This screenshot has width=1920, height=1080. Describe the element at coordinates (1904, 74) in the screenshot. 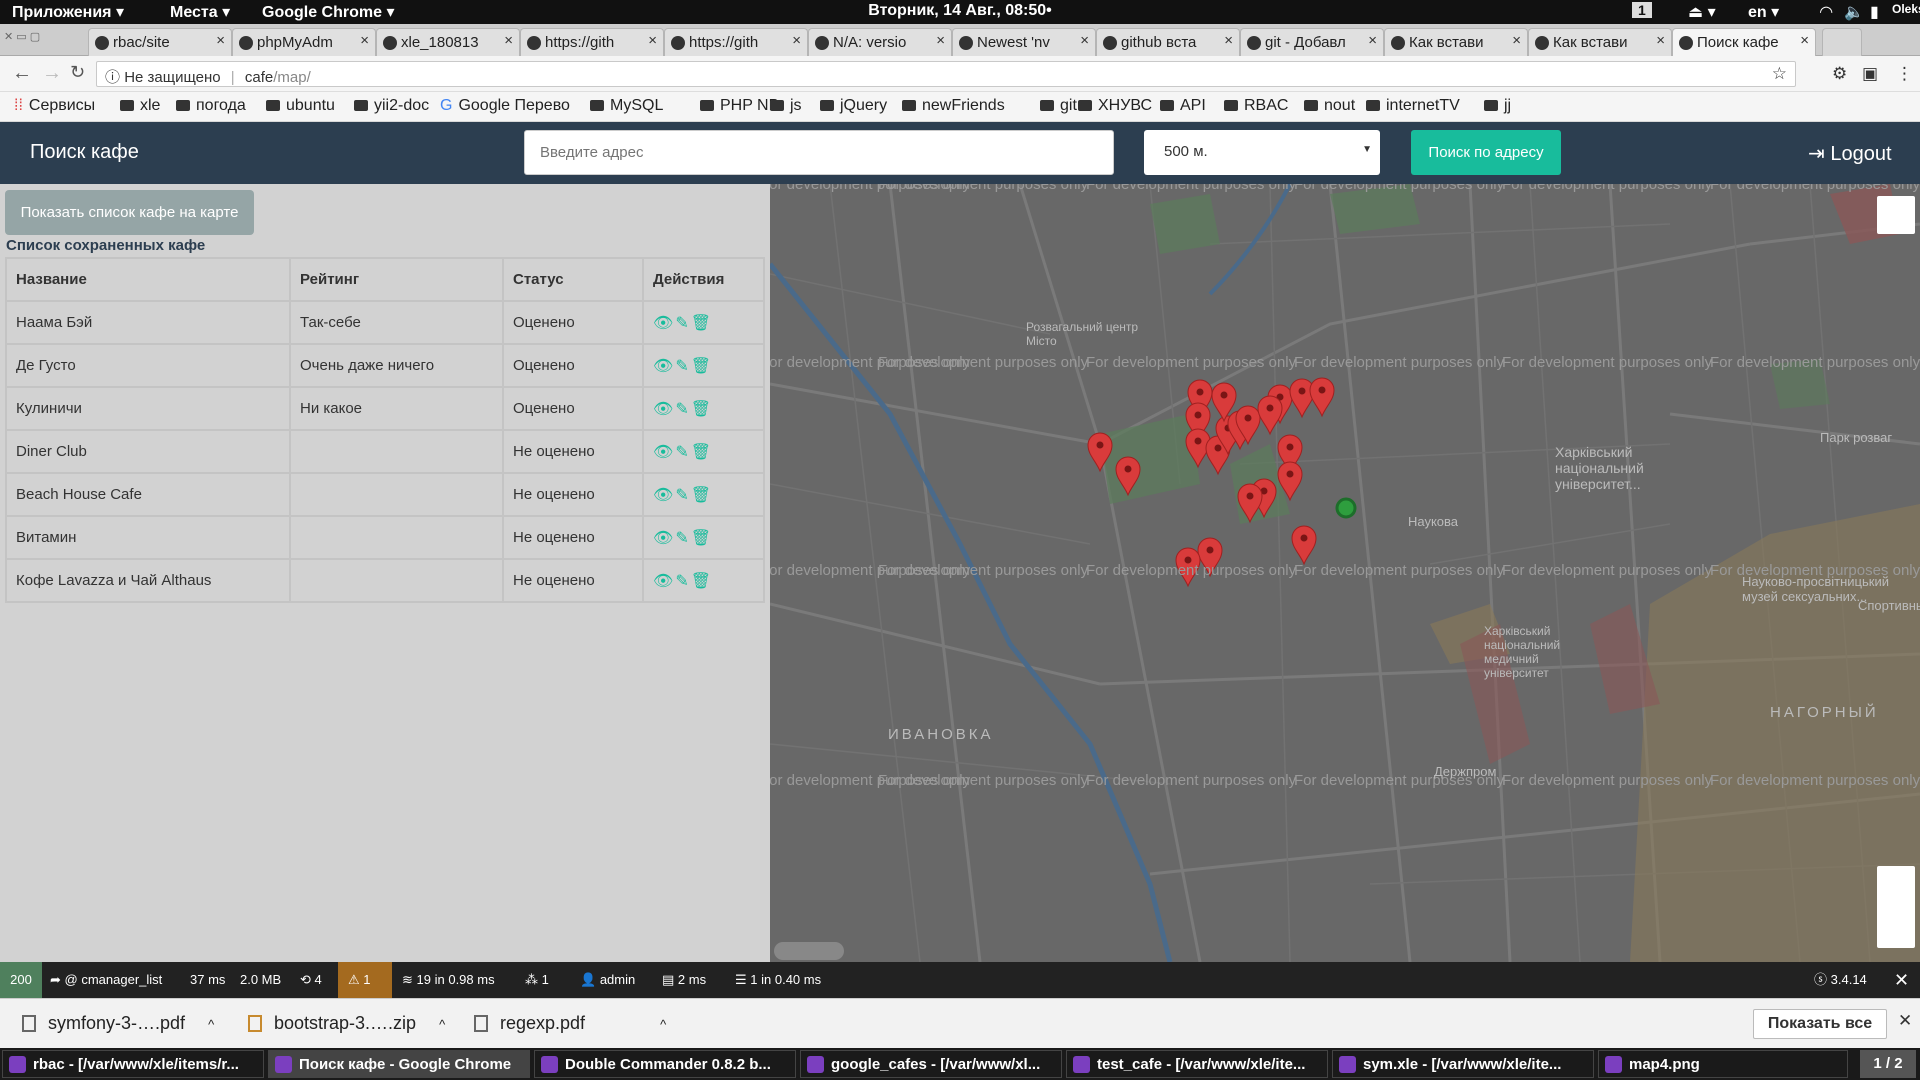

I see `menu-icon: ⋮` at that location.